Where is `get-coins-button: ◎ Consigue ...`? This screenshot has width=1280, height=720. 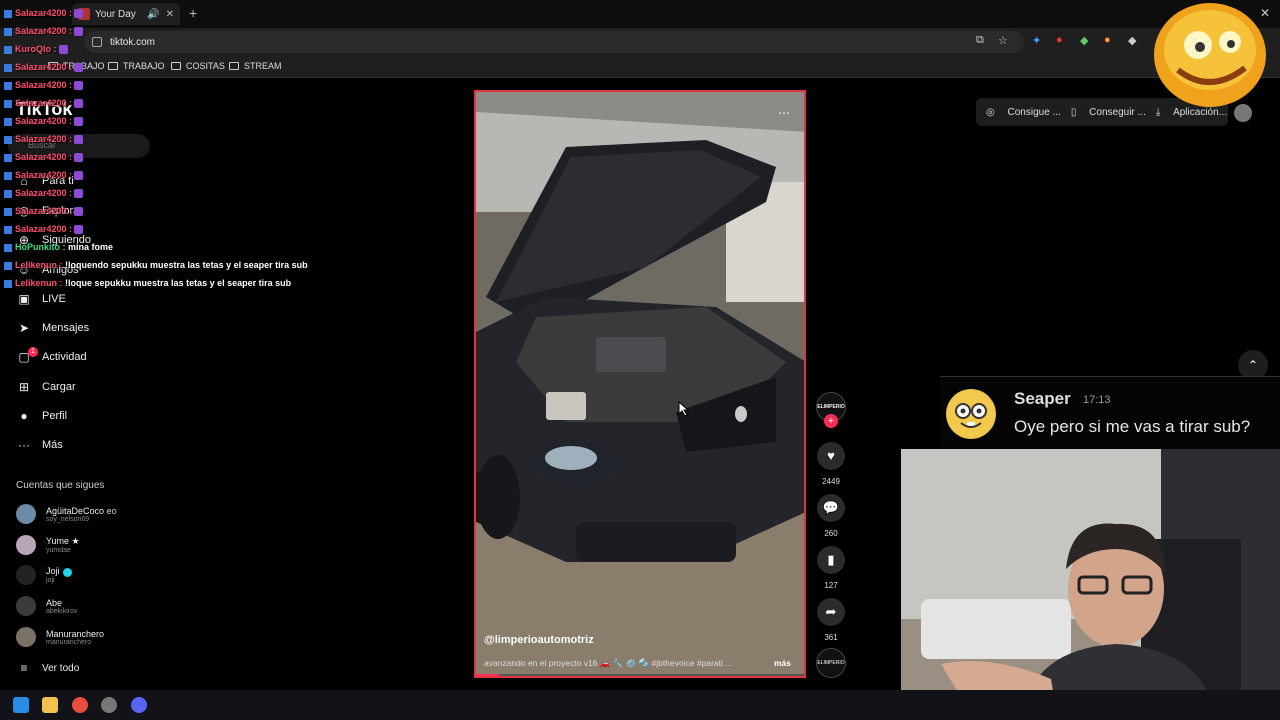
get-coins-button: ◎ Consigue ... is located at coordinates (1023, 112).